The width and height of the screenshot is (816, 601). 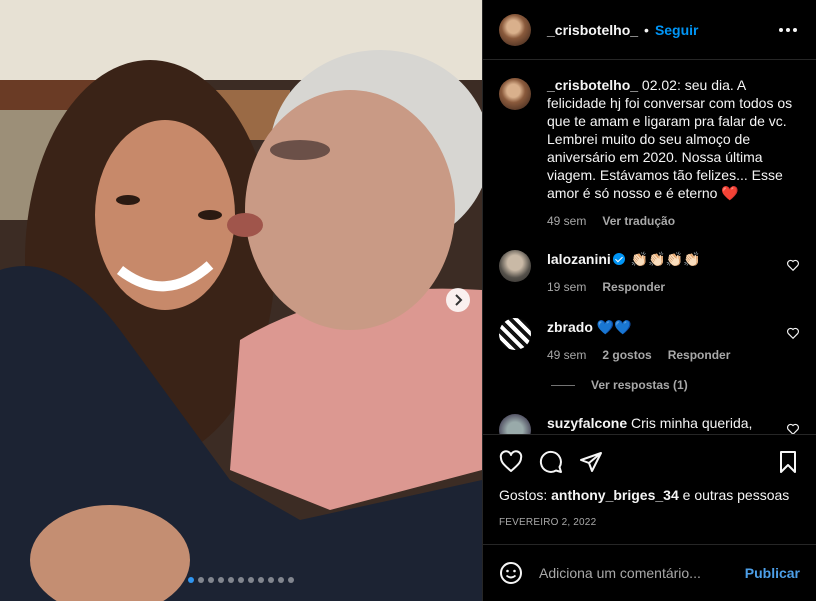 What do you see at coordinates (515, 29) in the screenshot?
I see `author-avatar` at bounding box center [515, 29].